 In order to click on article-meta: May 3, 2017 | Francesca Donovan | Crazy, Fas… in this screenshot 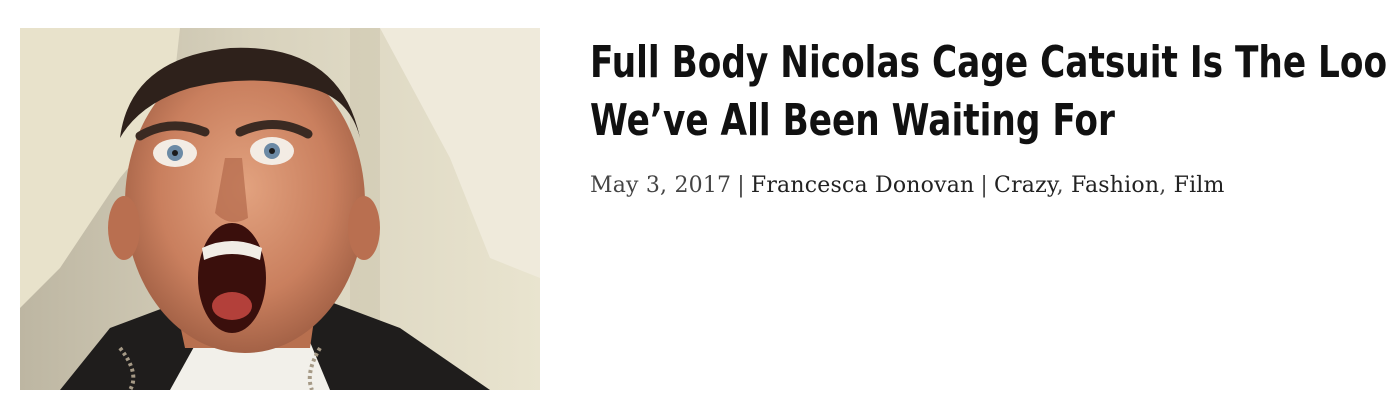, I will do `click(907, 186)`.